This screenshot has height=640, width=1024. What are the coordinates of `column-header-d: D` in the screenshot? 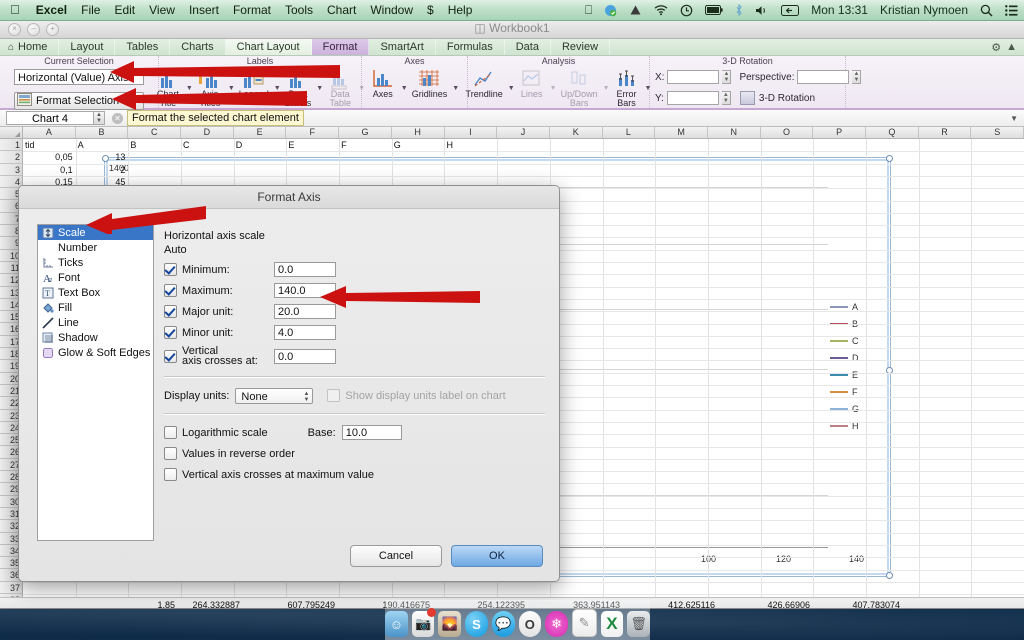 It's located at (207, 132).